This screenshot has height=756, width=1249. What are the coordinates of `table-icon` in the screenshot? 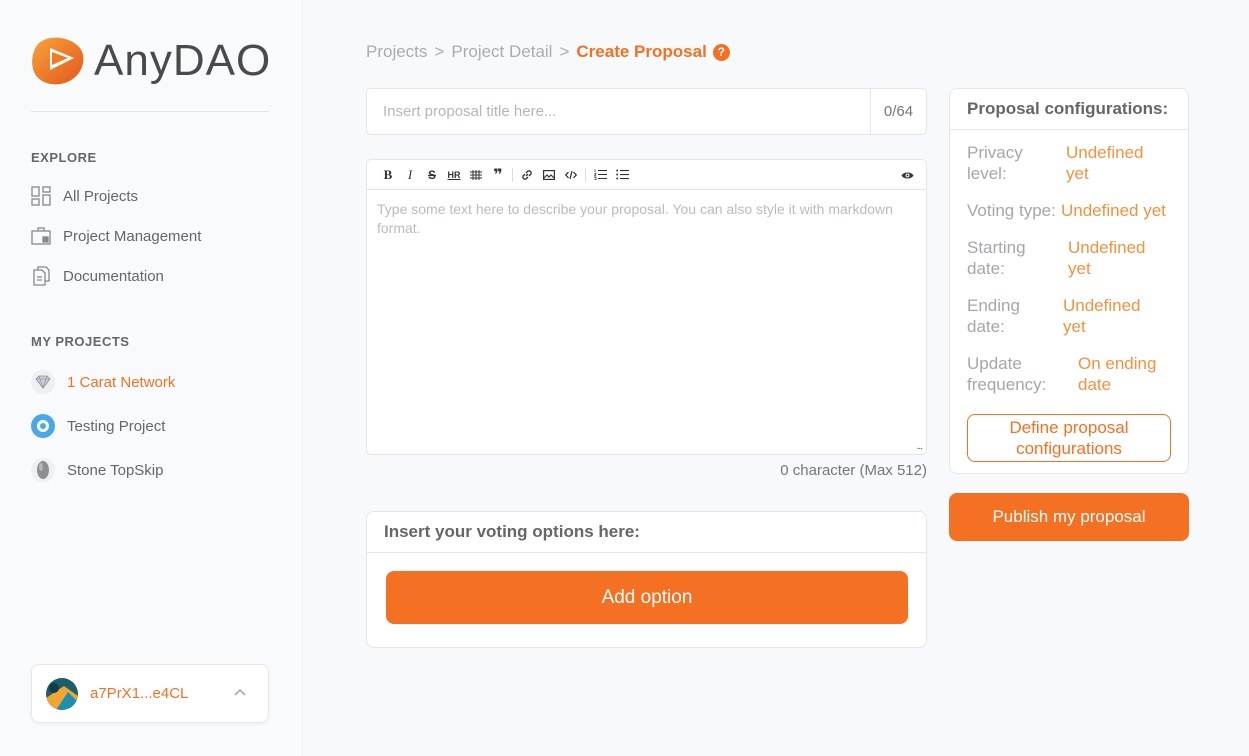 It's located at (476, 175).